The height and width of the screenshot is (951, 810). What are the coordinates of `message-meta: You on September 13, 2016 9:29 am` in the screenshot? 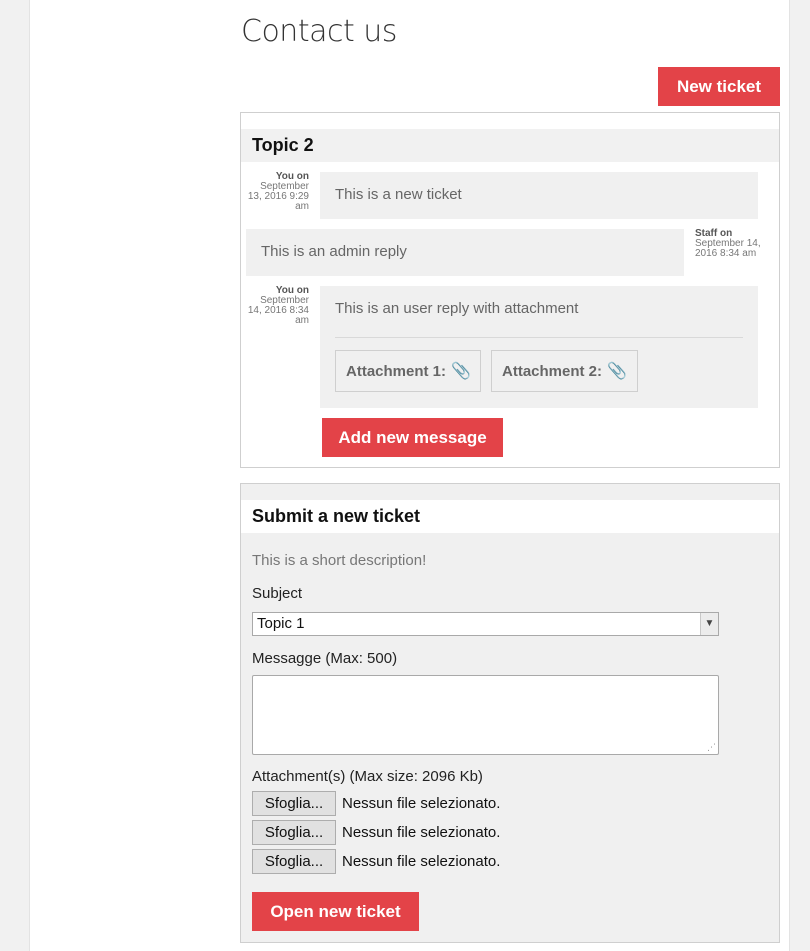 It's located at (278, 192).